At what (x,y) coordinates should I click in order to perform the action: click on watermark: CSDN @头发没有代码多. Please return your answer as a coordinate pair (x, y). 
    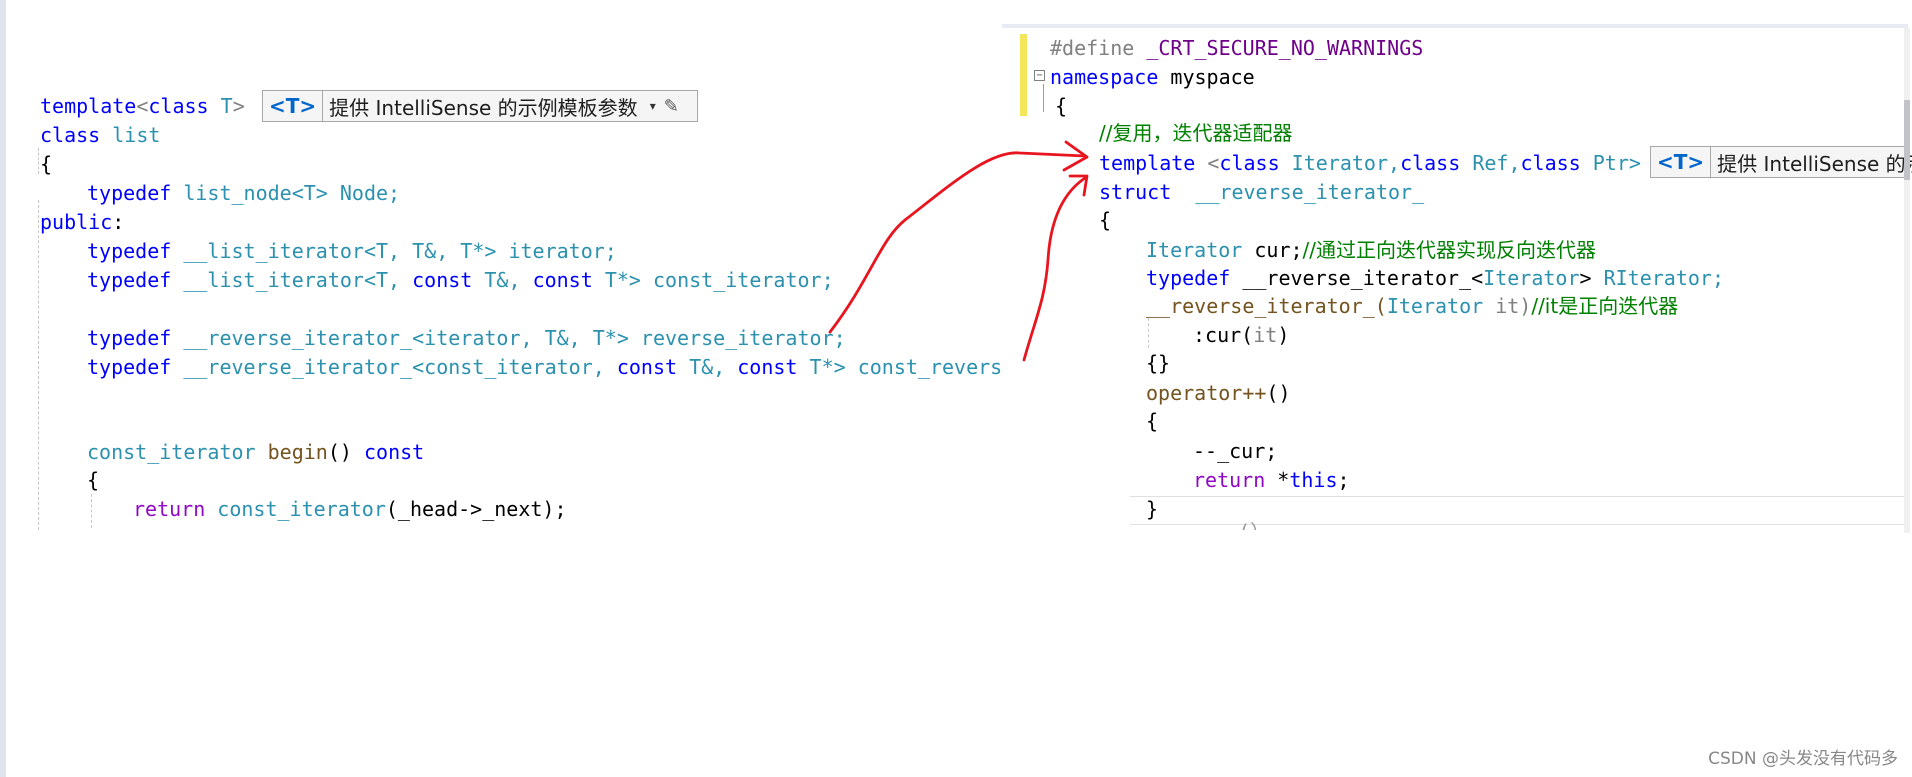
    Looking at the image, I should click on (1803, 759).